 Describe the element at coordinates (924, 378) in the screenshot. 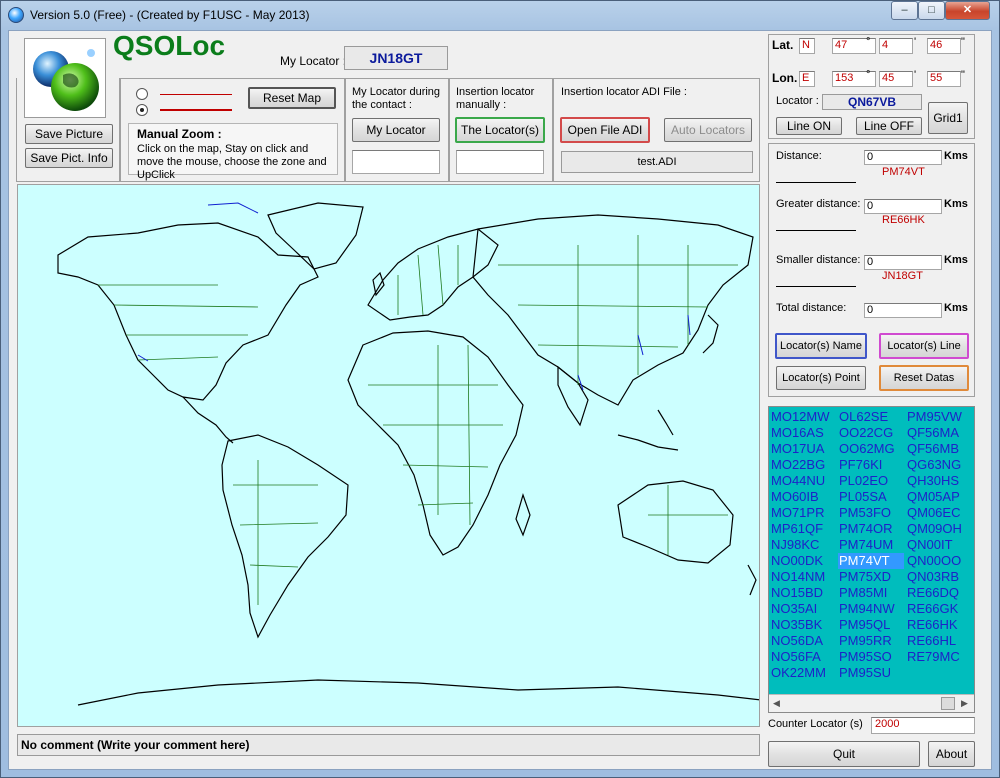

I see `reset-datas-button: Reset Datas` at that location.